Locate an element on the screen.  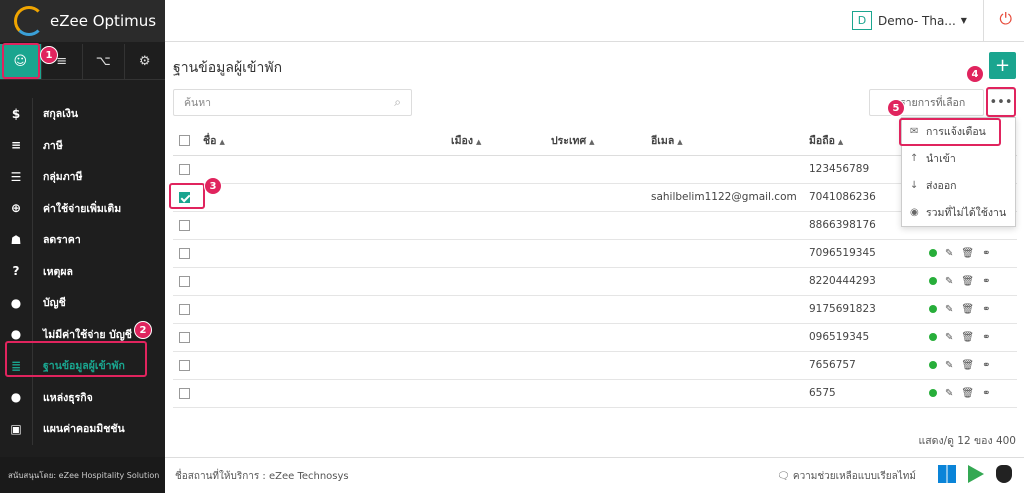
menu-item-export: ↓ ส่งออก is located at coordinates (958, 185).